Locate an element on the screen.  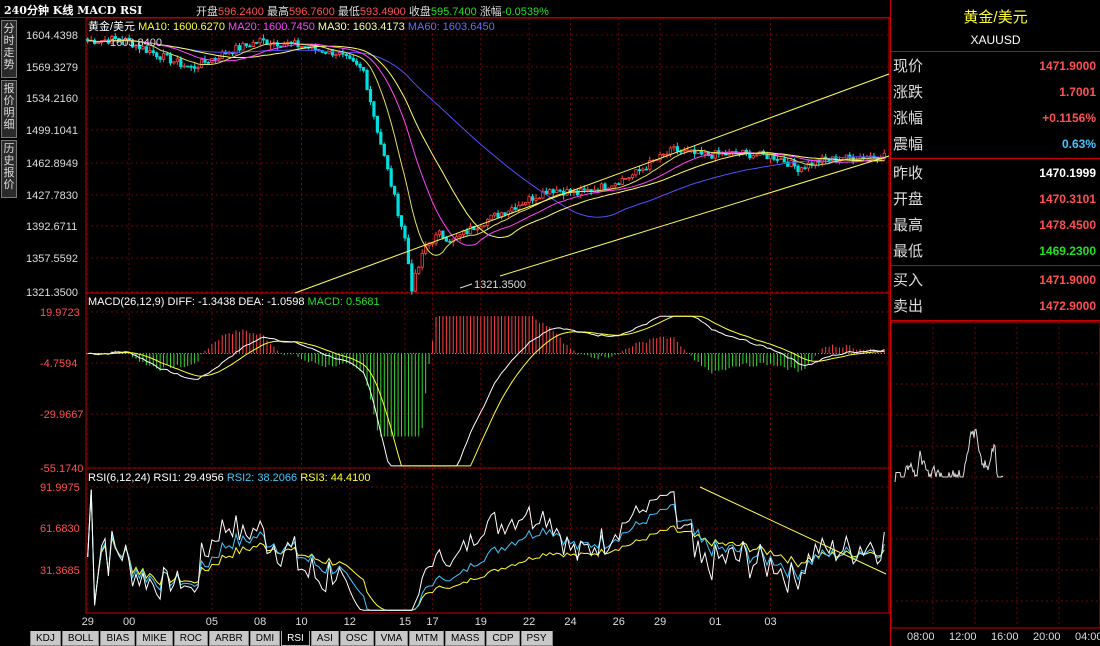
legend-item: RSI(6,12,24) is located at coordinates (120, 478).